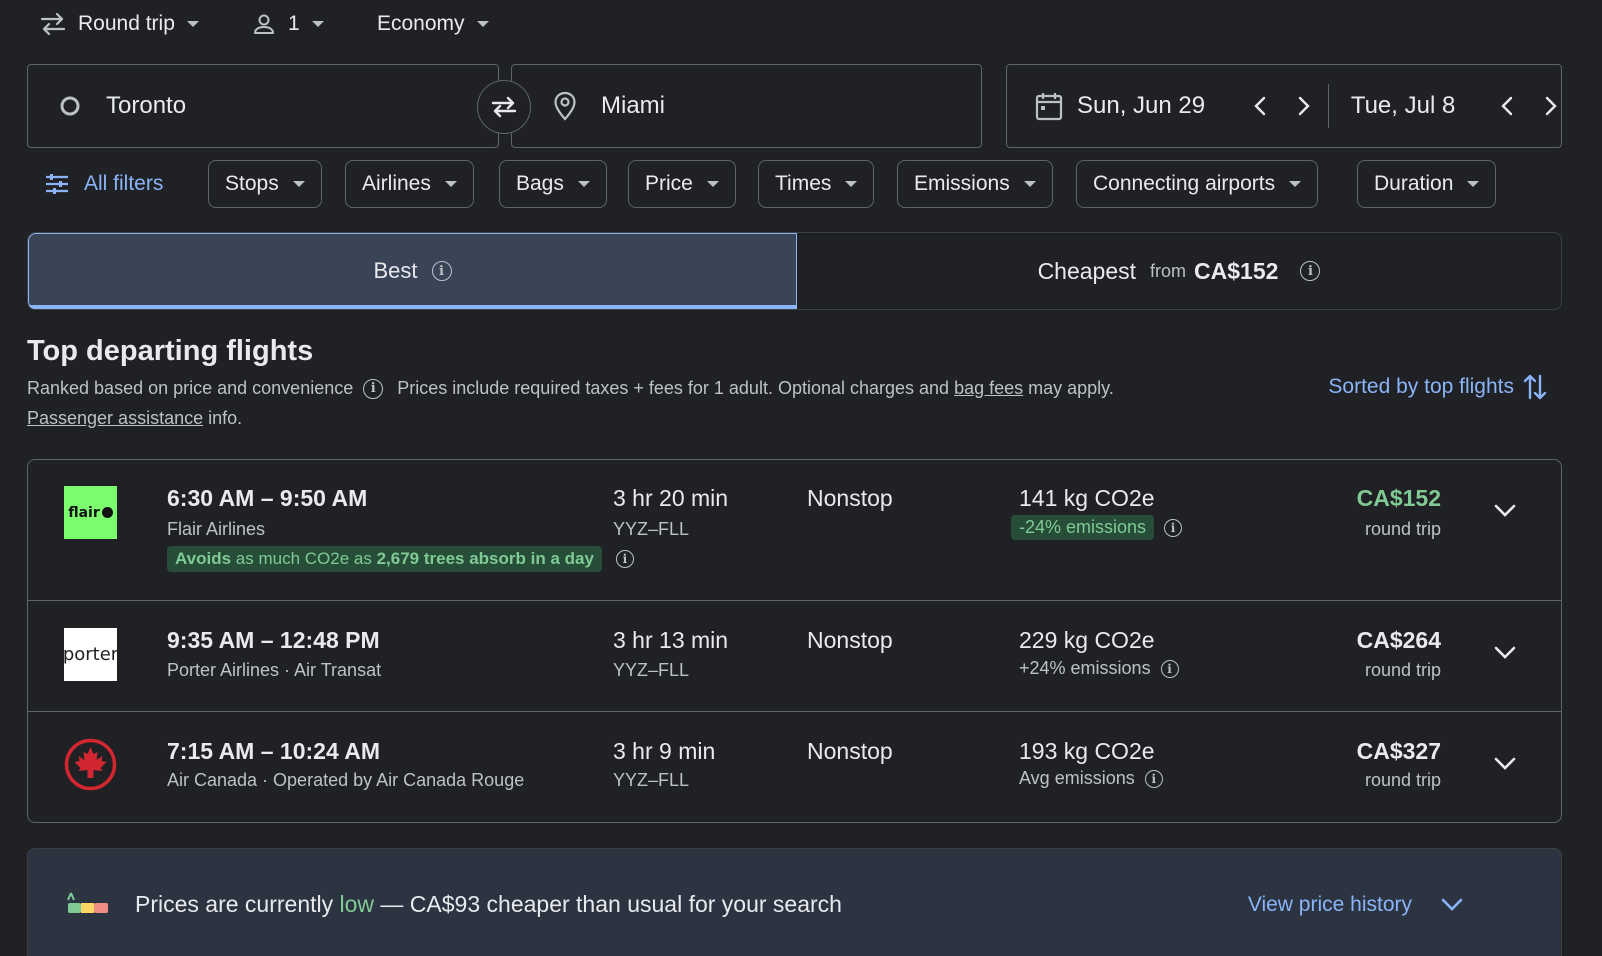  I want to click on price-type: round trip, so click(1402, 670).